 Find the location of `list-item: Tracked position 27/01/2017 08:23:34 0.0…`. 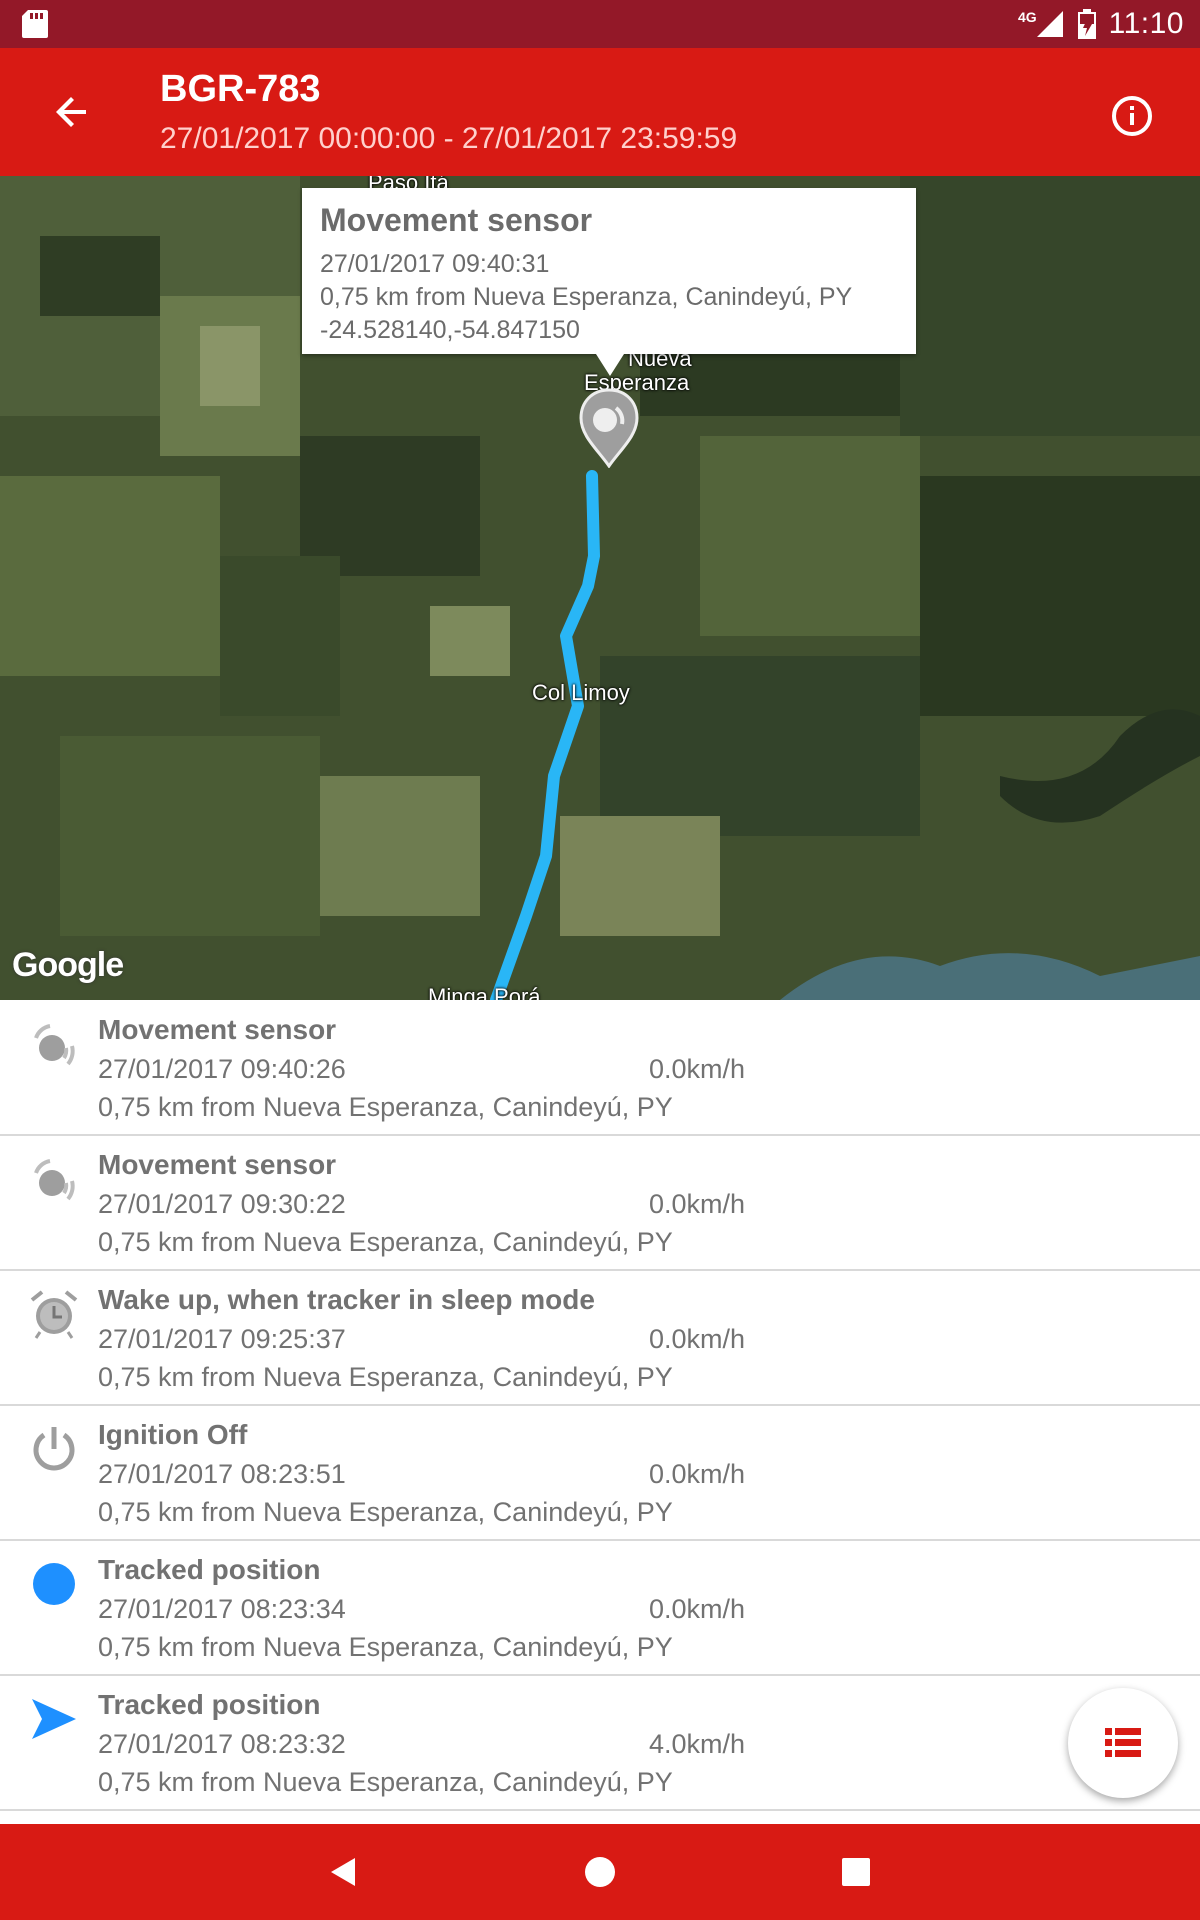

list-item: Tracked position 27/01/2017 08:23:34 0.0… is located at coordinates (600, 1608).